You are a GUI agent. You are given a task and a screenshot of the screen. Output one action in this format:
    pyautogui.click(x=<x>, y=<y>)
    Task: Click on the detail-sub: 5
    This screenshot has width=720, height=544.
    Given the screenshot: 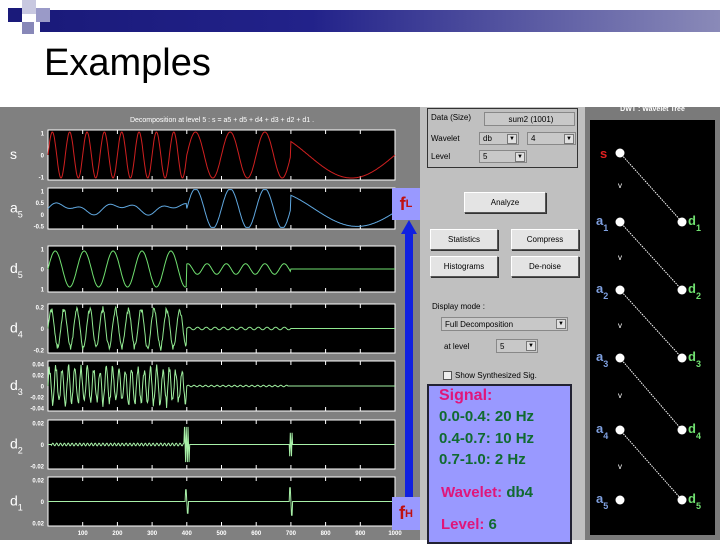 What is the action you would take?
    pyautogui.click(x=698, y=506)
    